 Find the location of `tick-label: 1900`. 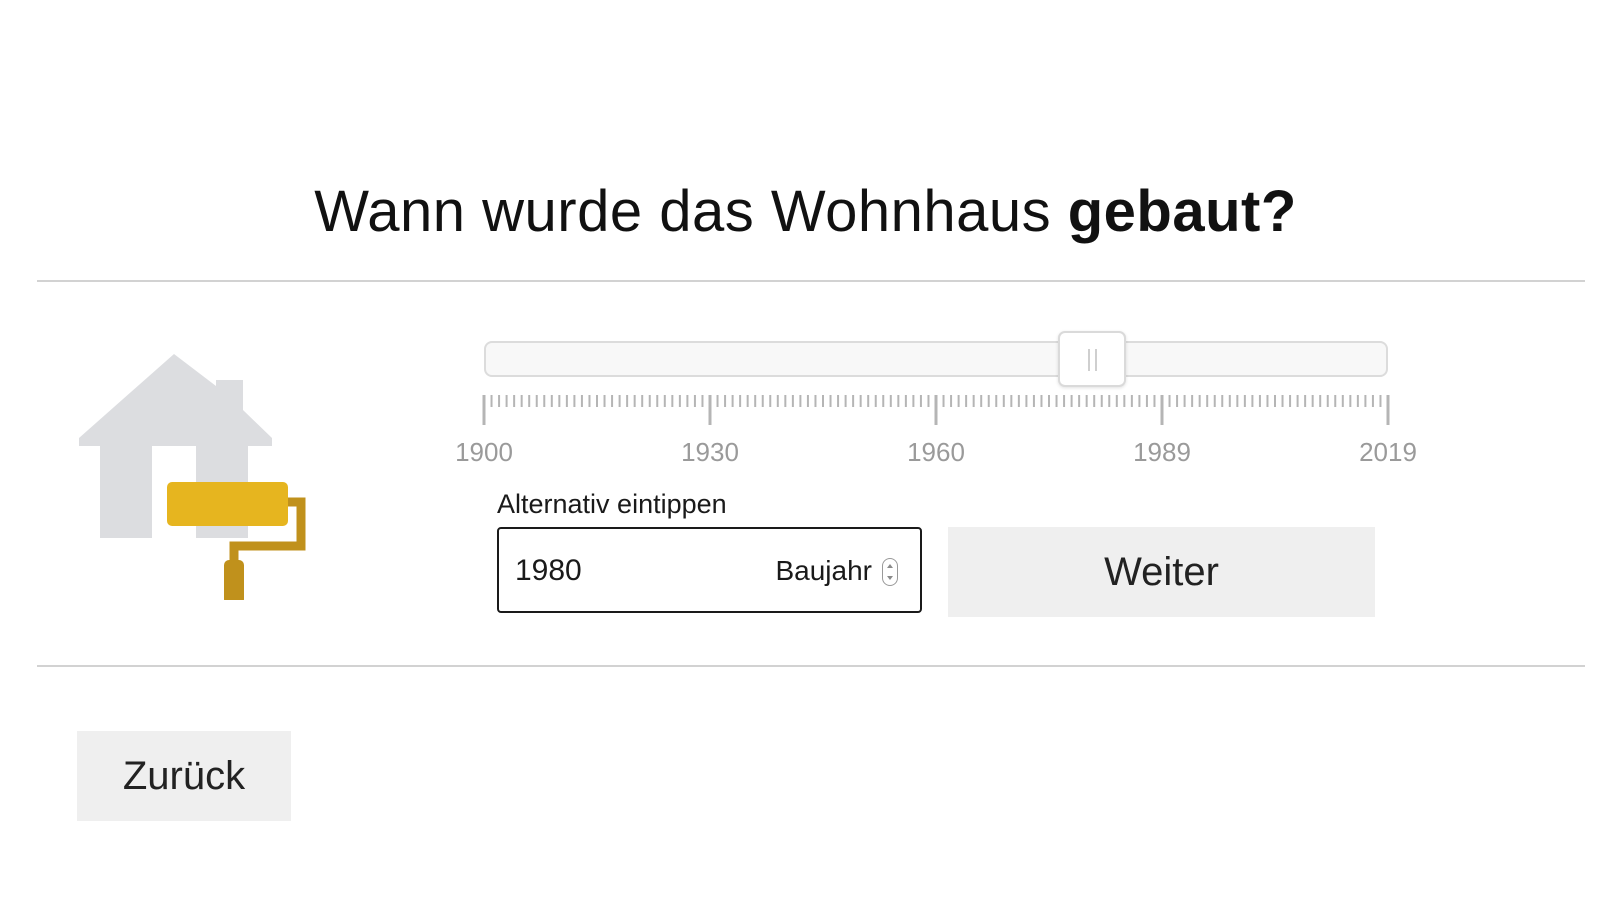

tick-label: 1900 is located at coordinates (484, 452).